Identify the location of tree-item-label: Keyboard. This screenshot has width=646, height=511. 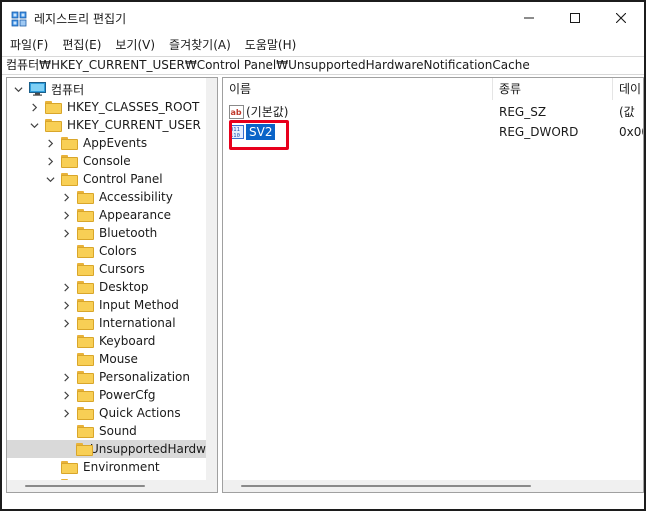
(127, 341).